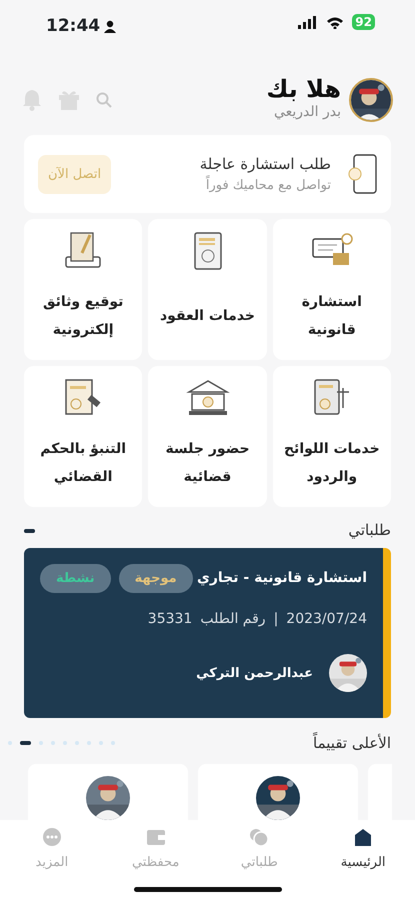  I want to click on lawyer-name: عبدالرحمن التركي, so click(254, 673).